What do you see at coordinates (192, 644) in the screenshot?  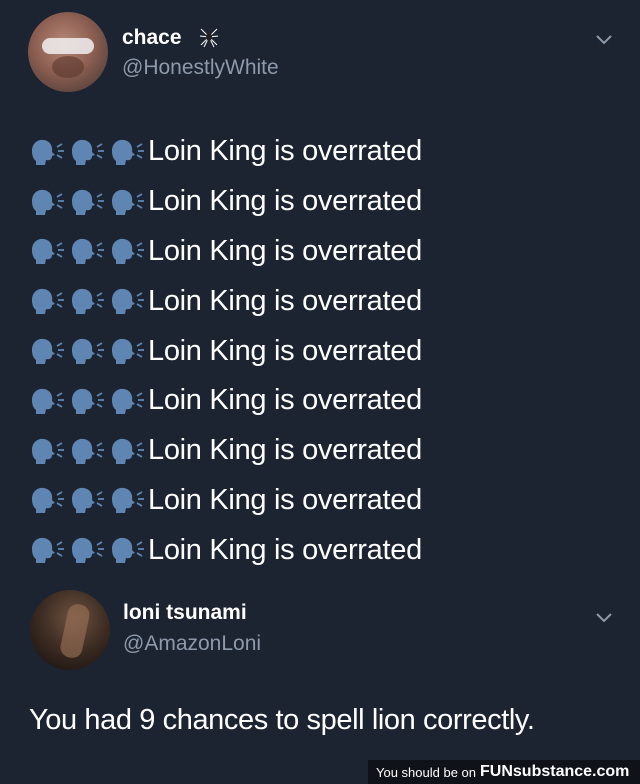 I see `user-handle: @AmazonLoni` at bounding box center [192, 644].